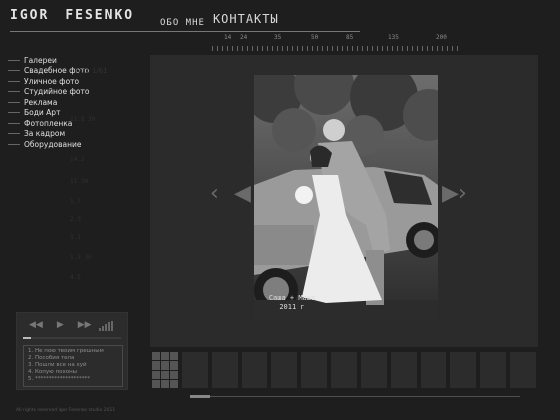  I want to click on sidebar-ghost-number: 2.9, so click(75, 219).